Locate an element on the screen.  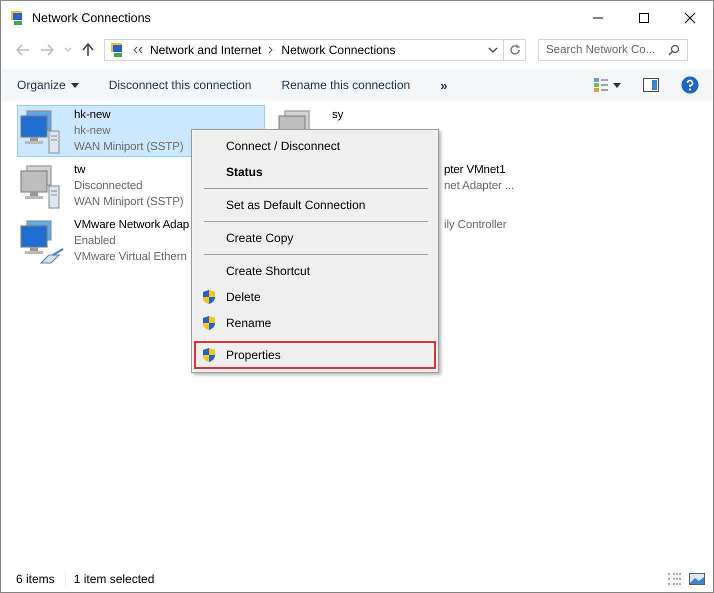
connection-name: sy is located at coordinates (338, 115).